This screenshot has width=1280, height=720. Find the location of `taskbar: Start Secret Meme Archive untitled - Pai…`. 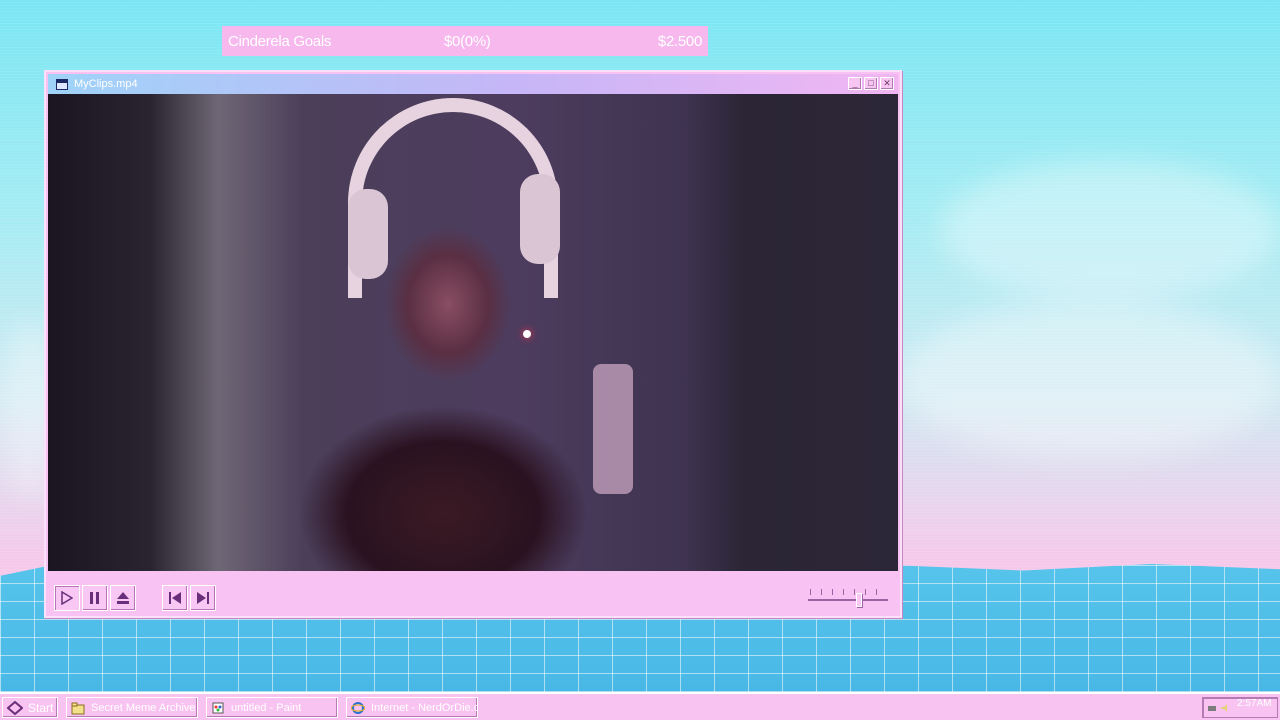

taskbar: Start Secret Meme Archive untitled - Pai… is located at coordinates (640, 706).